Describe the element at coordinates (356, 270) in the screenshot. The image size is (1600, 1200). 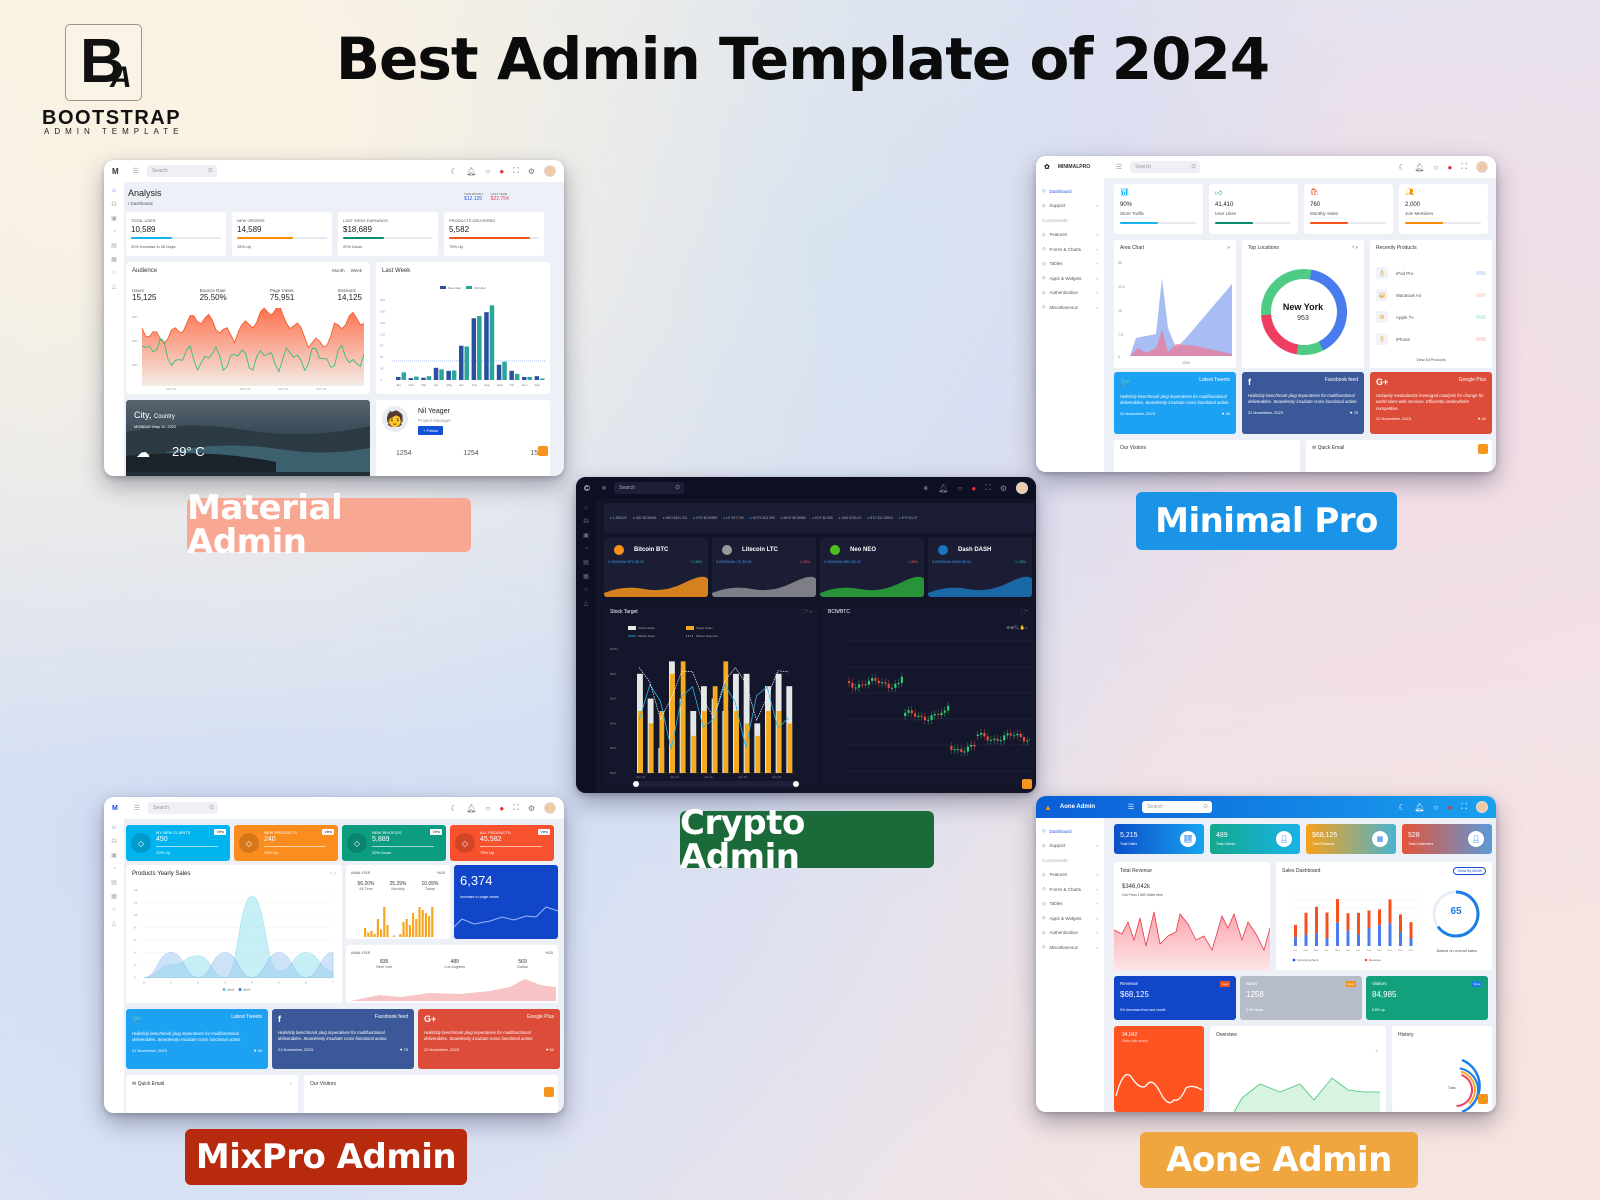
I see `tab-week: Week` at that location.